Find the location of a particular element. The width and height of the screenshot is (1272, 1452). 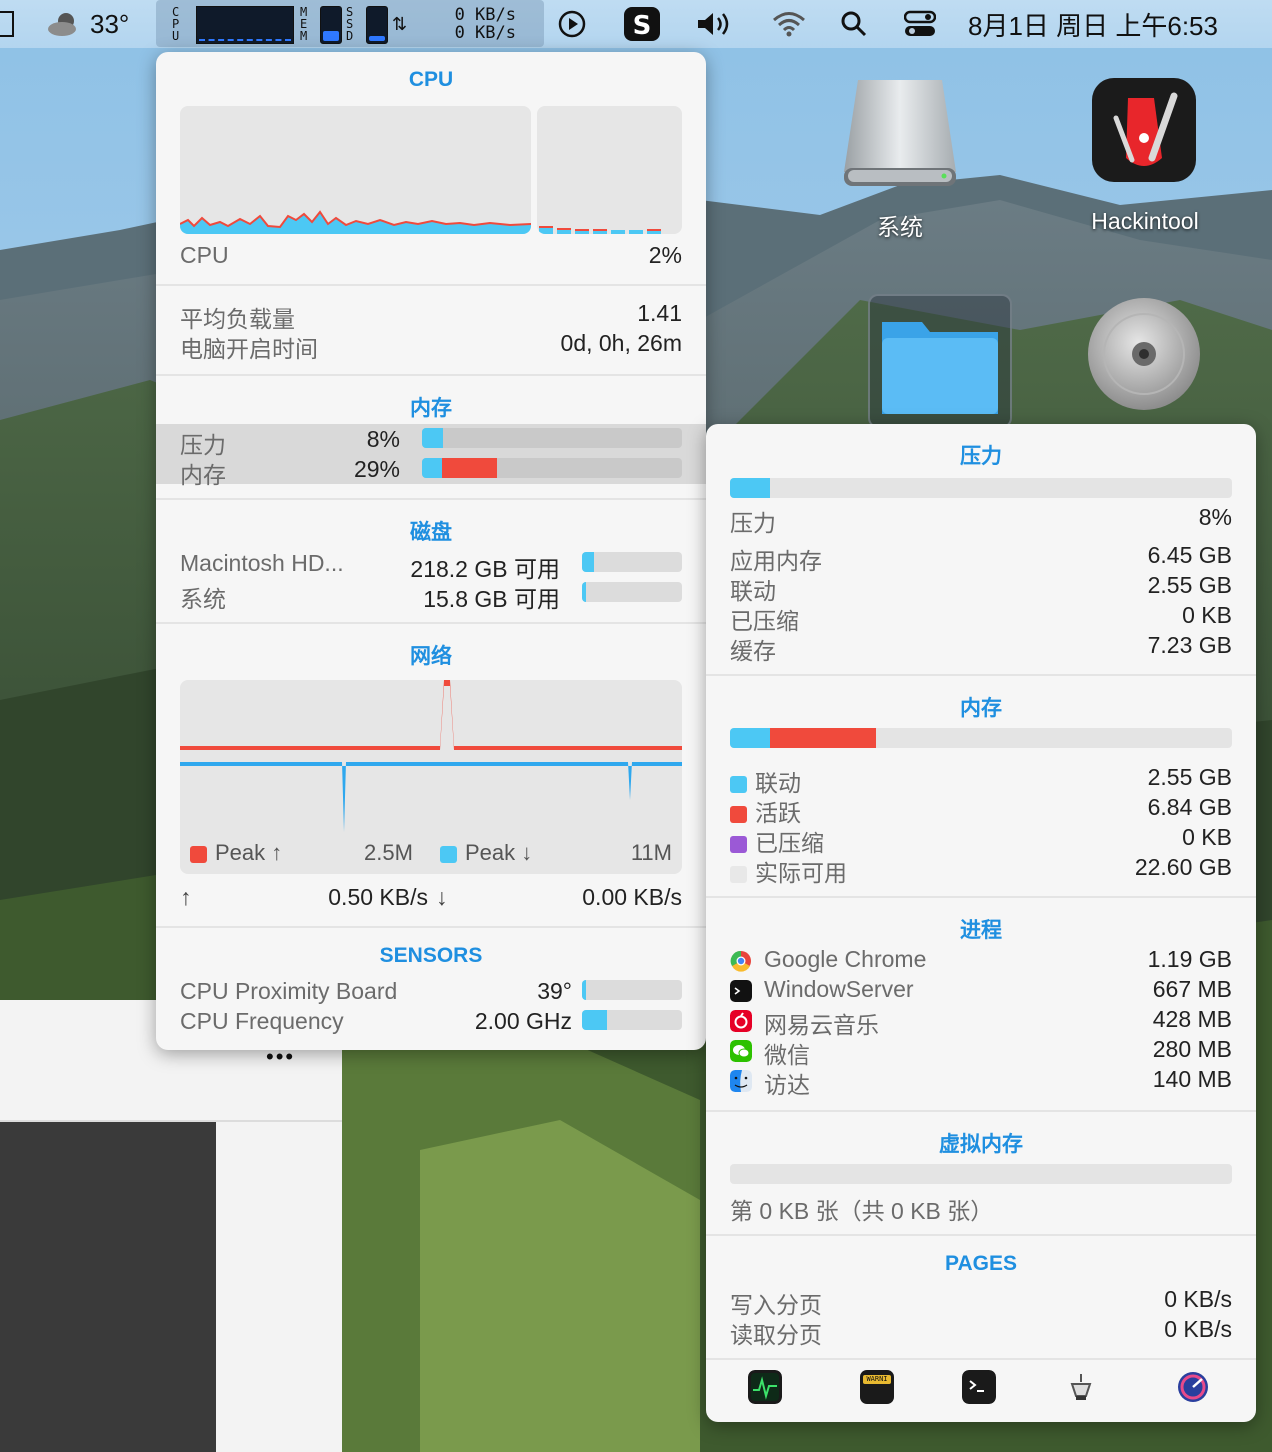

desktop-icon-hackintool is located at coordinates (1144, 130).